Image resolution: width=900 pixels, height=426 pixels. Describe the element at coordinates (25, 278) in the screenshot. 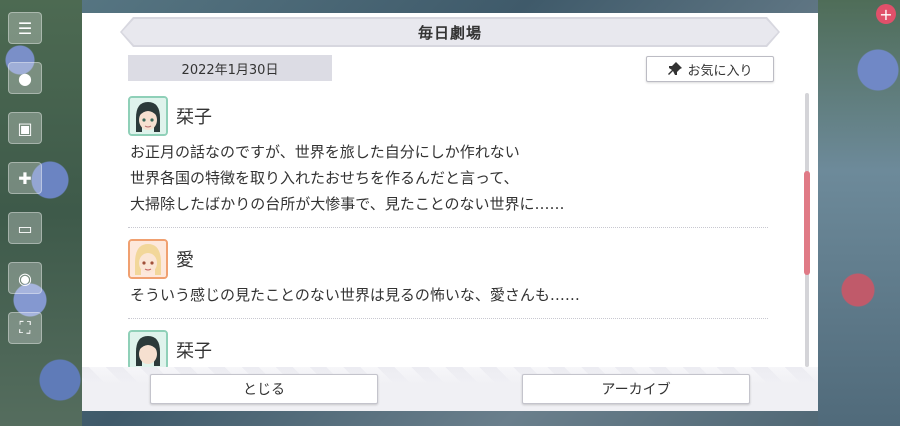

I see `camera-icon: ◉` at that location.